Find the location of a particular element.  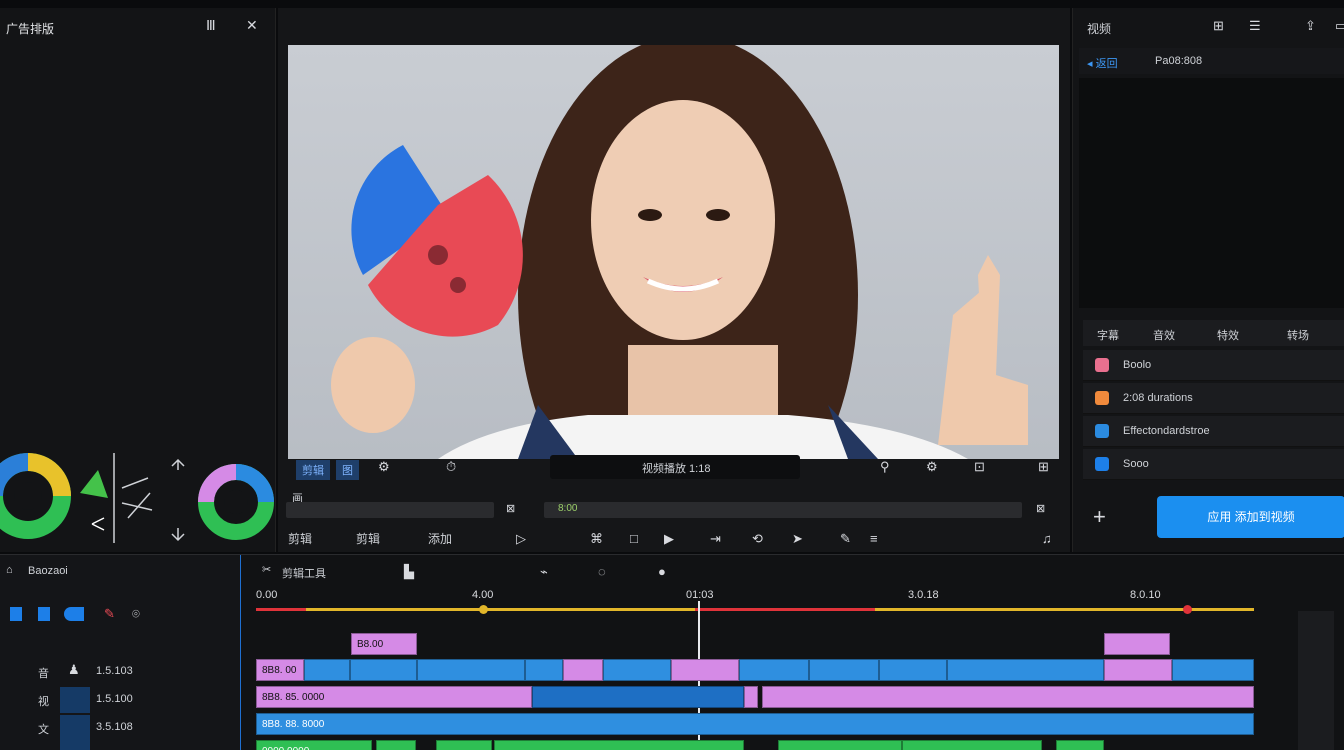

scissors-icon: ✂ is located at coordinates (266, 570).